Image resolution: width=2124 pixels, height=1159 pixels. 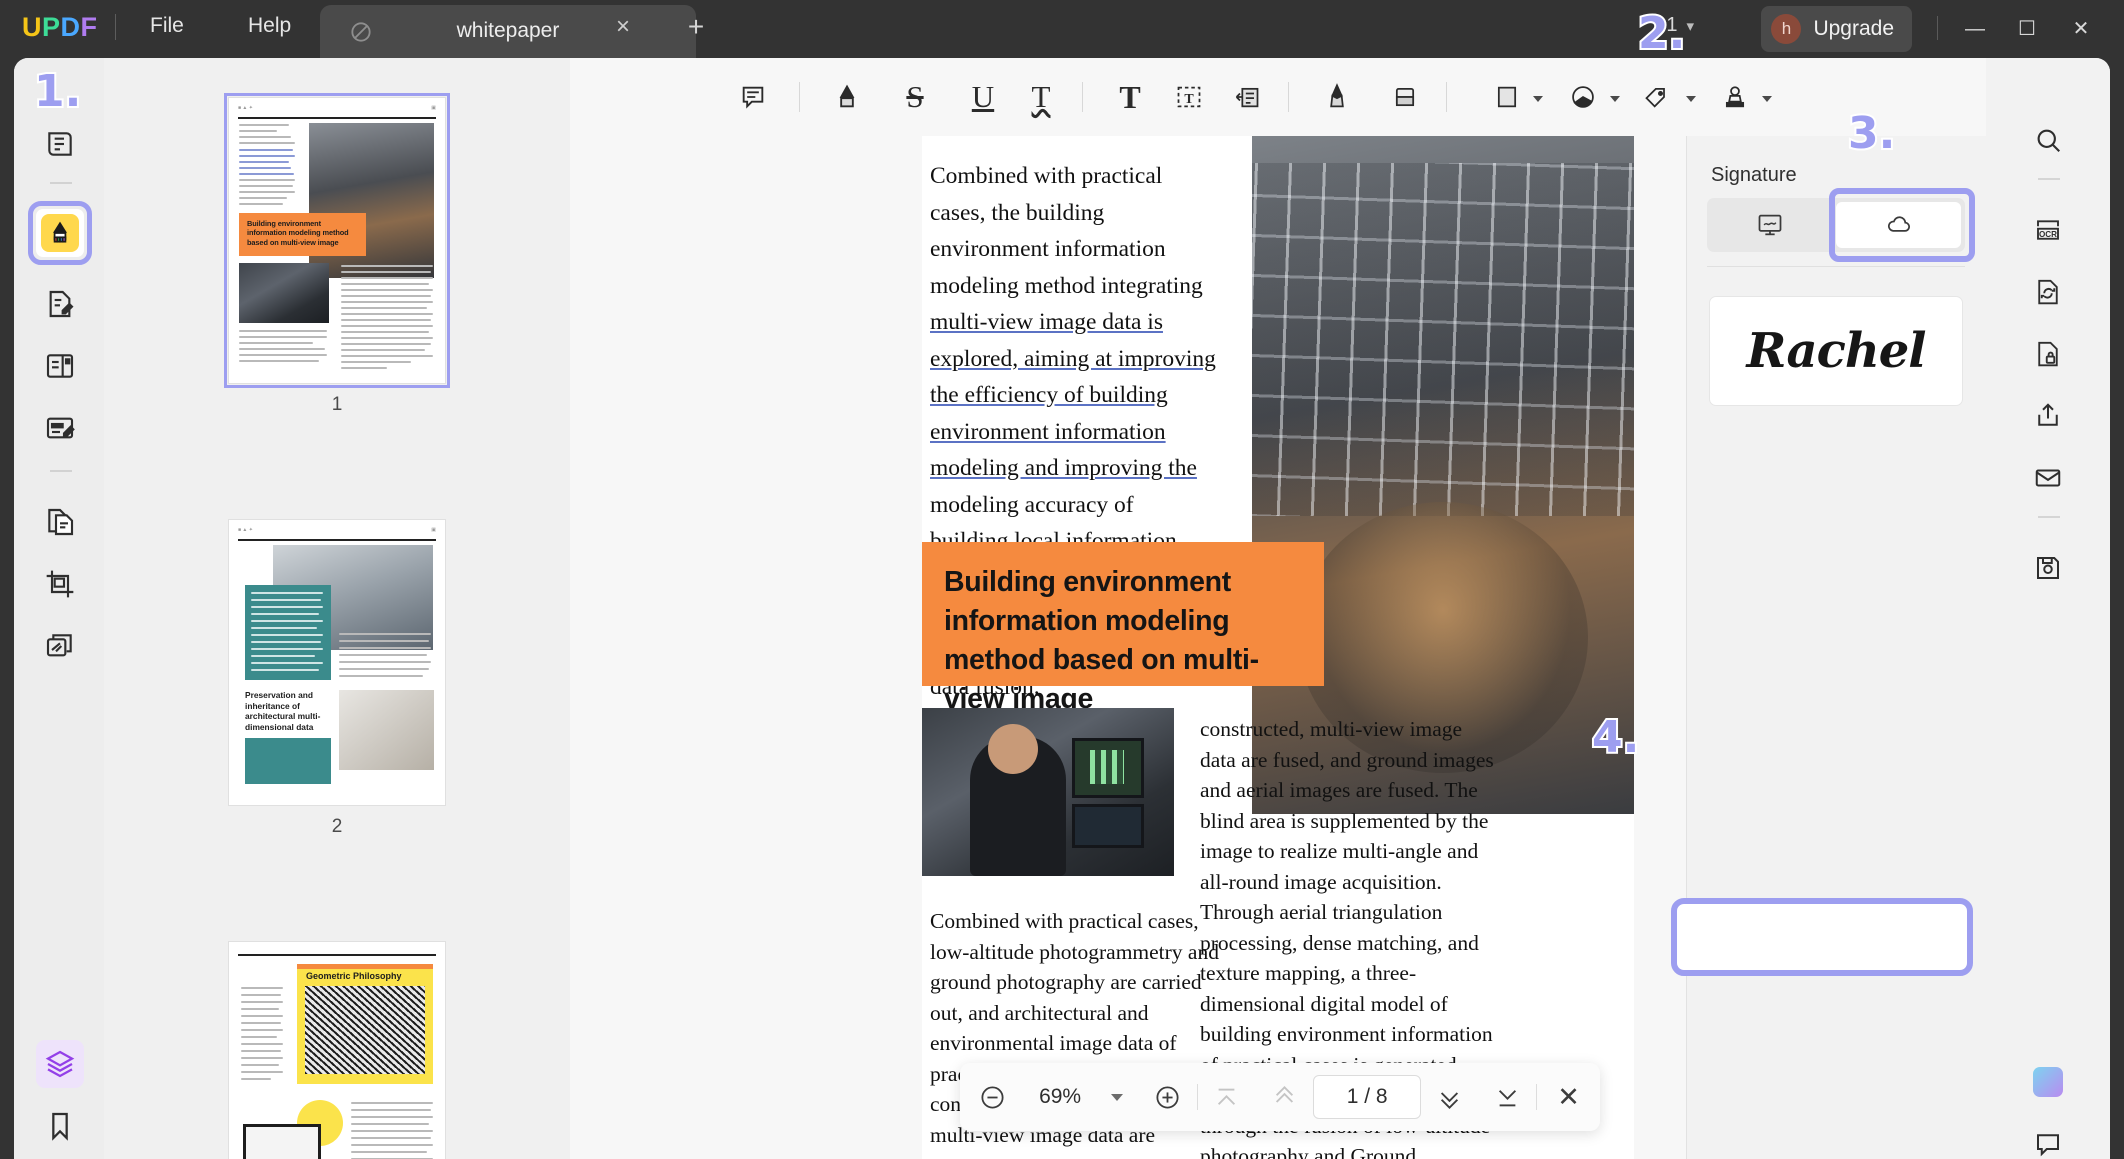 I want to click on highlight-tool, so click(x=847, y=97).